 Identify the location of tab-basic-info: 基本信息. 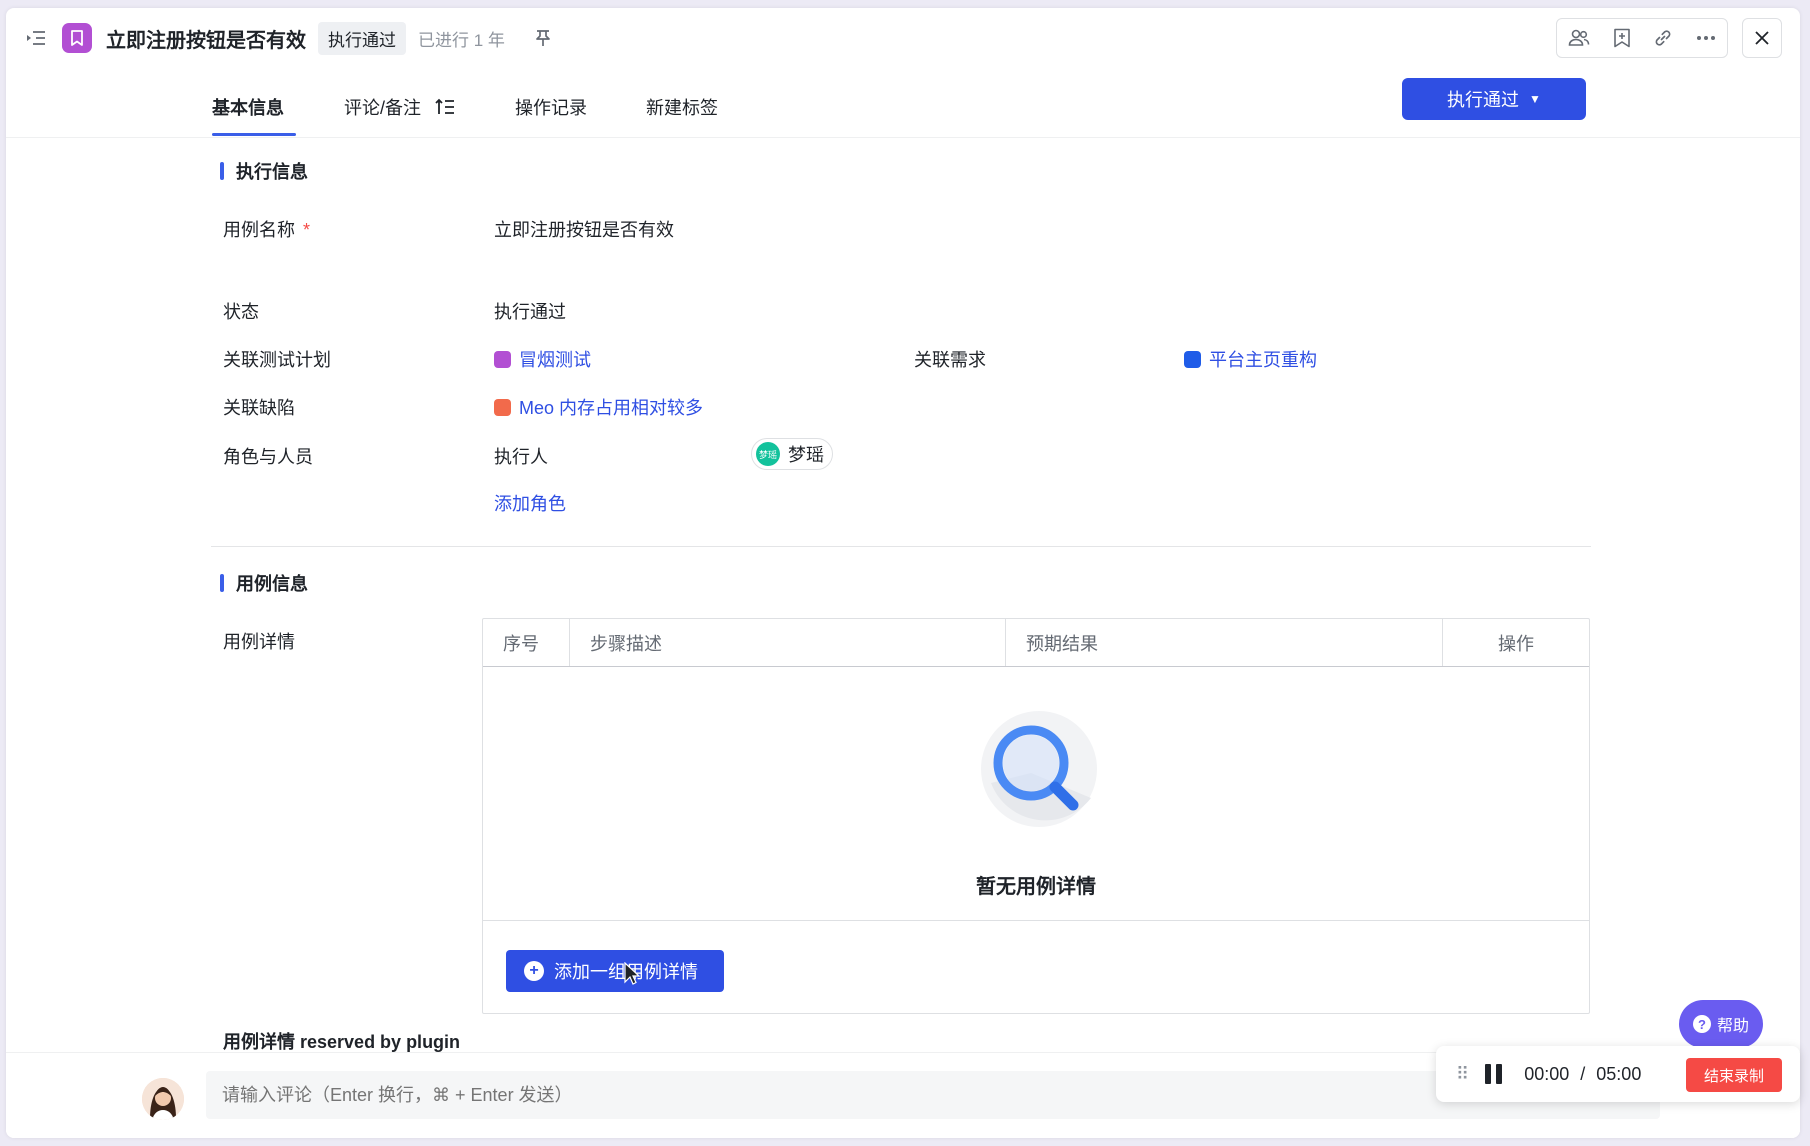
(248, 107).